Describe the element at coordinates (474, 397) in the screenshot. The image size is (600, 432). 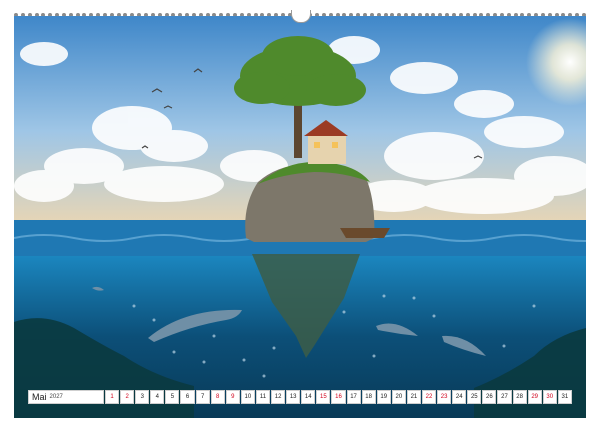
I see `day-cell: 25` at that location.